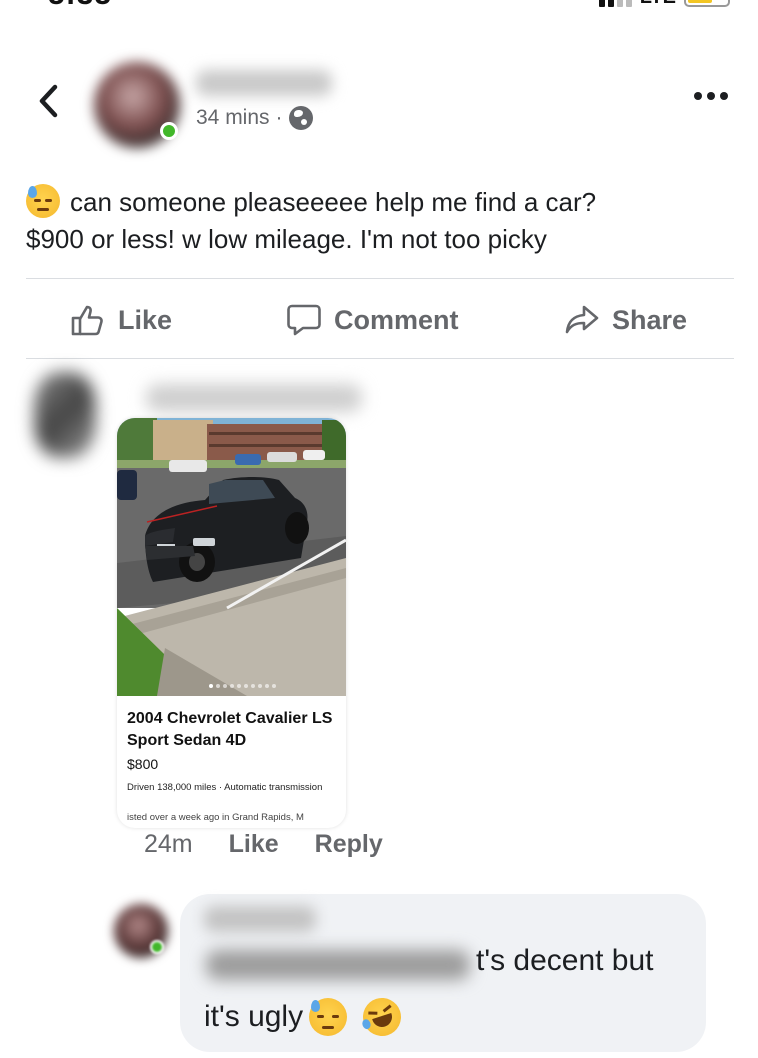 This screenshot has width=758, height=1058. I want to click on listing-location: isted over a week ago in Grand Rapids, M, so click(215, 817).